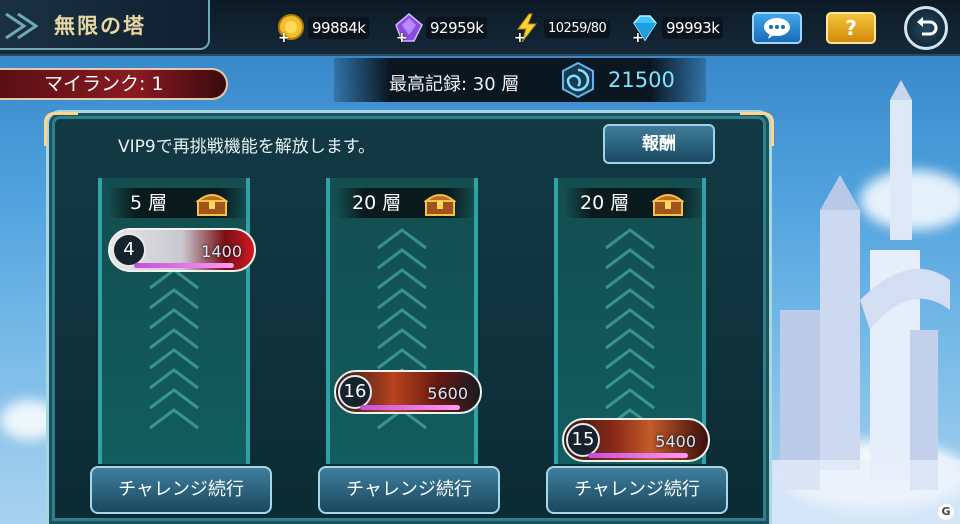 The width and height of the screenshot is (960, 524). I want to click on best-record-label: 最高記録: 30 層, so click(454, 84).